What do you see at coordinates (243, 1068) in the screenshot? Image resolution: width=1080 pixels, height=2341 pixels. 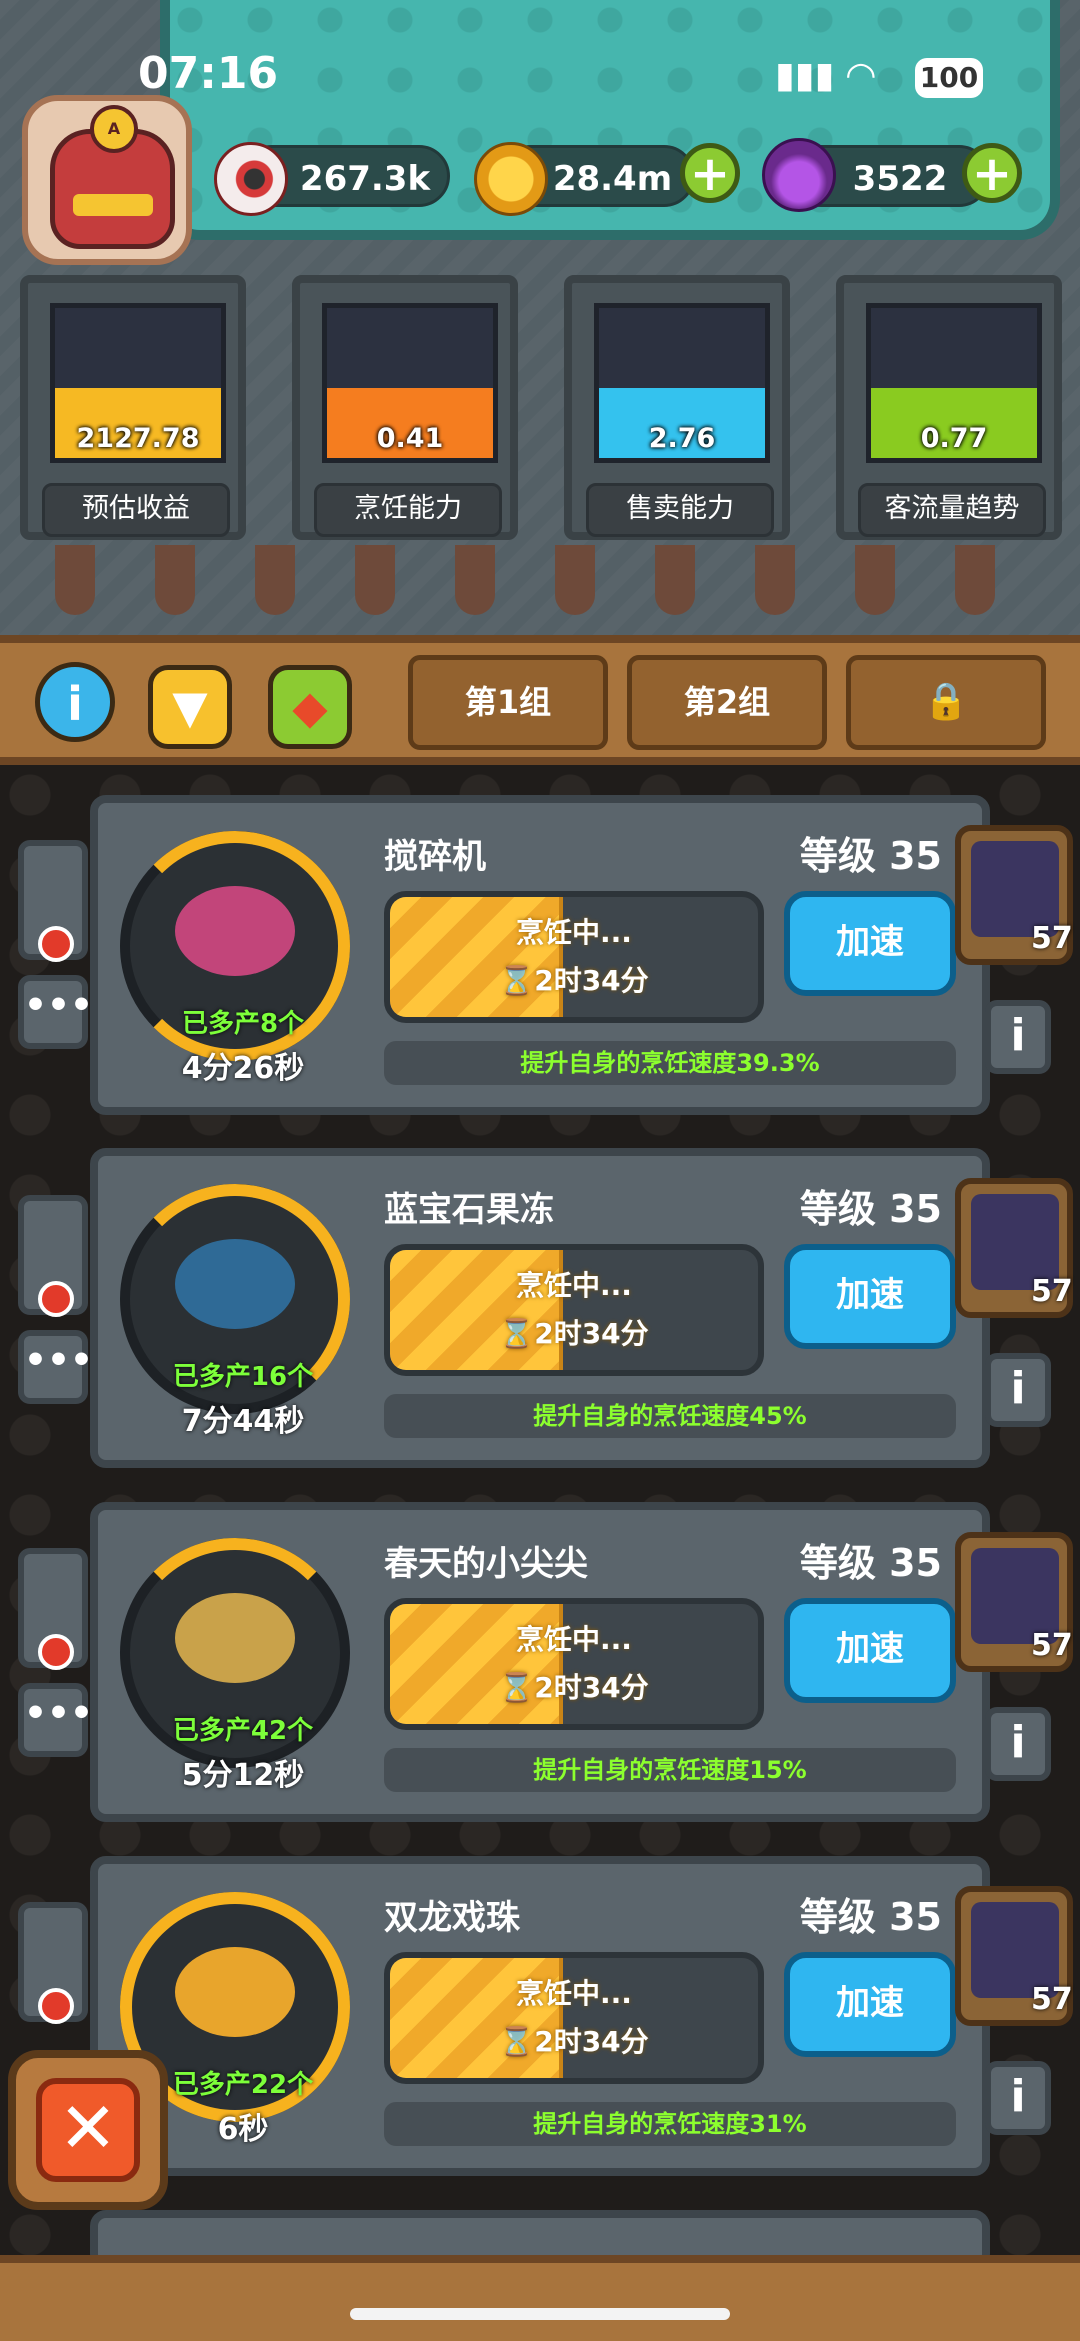 I see `cycle-timer: 4分26秒` at bounding box center [243, 1068].